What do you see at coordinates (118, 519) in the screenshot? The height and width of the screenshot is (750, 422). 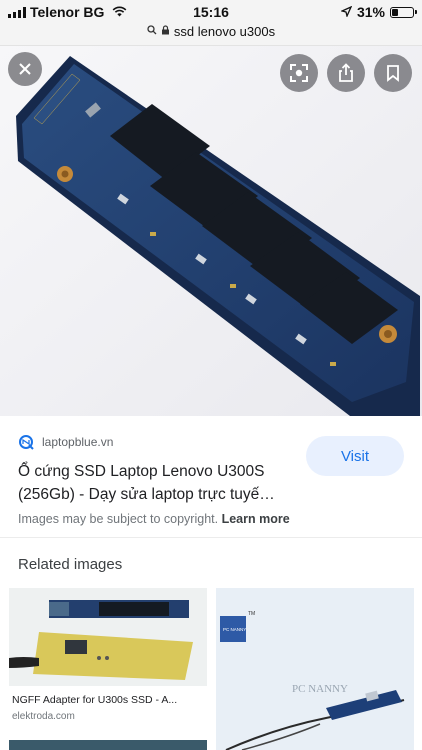 I see `copyright-text: Images may be subject to copyright.` at bounding box center [118, 519].